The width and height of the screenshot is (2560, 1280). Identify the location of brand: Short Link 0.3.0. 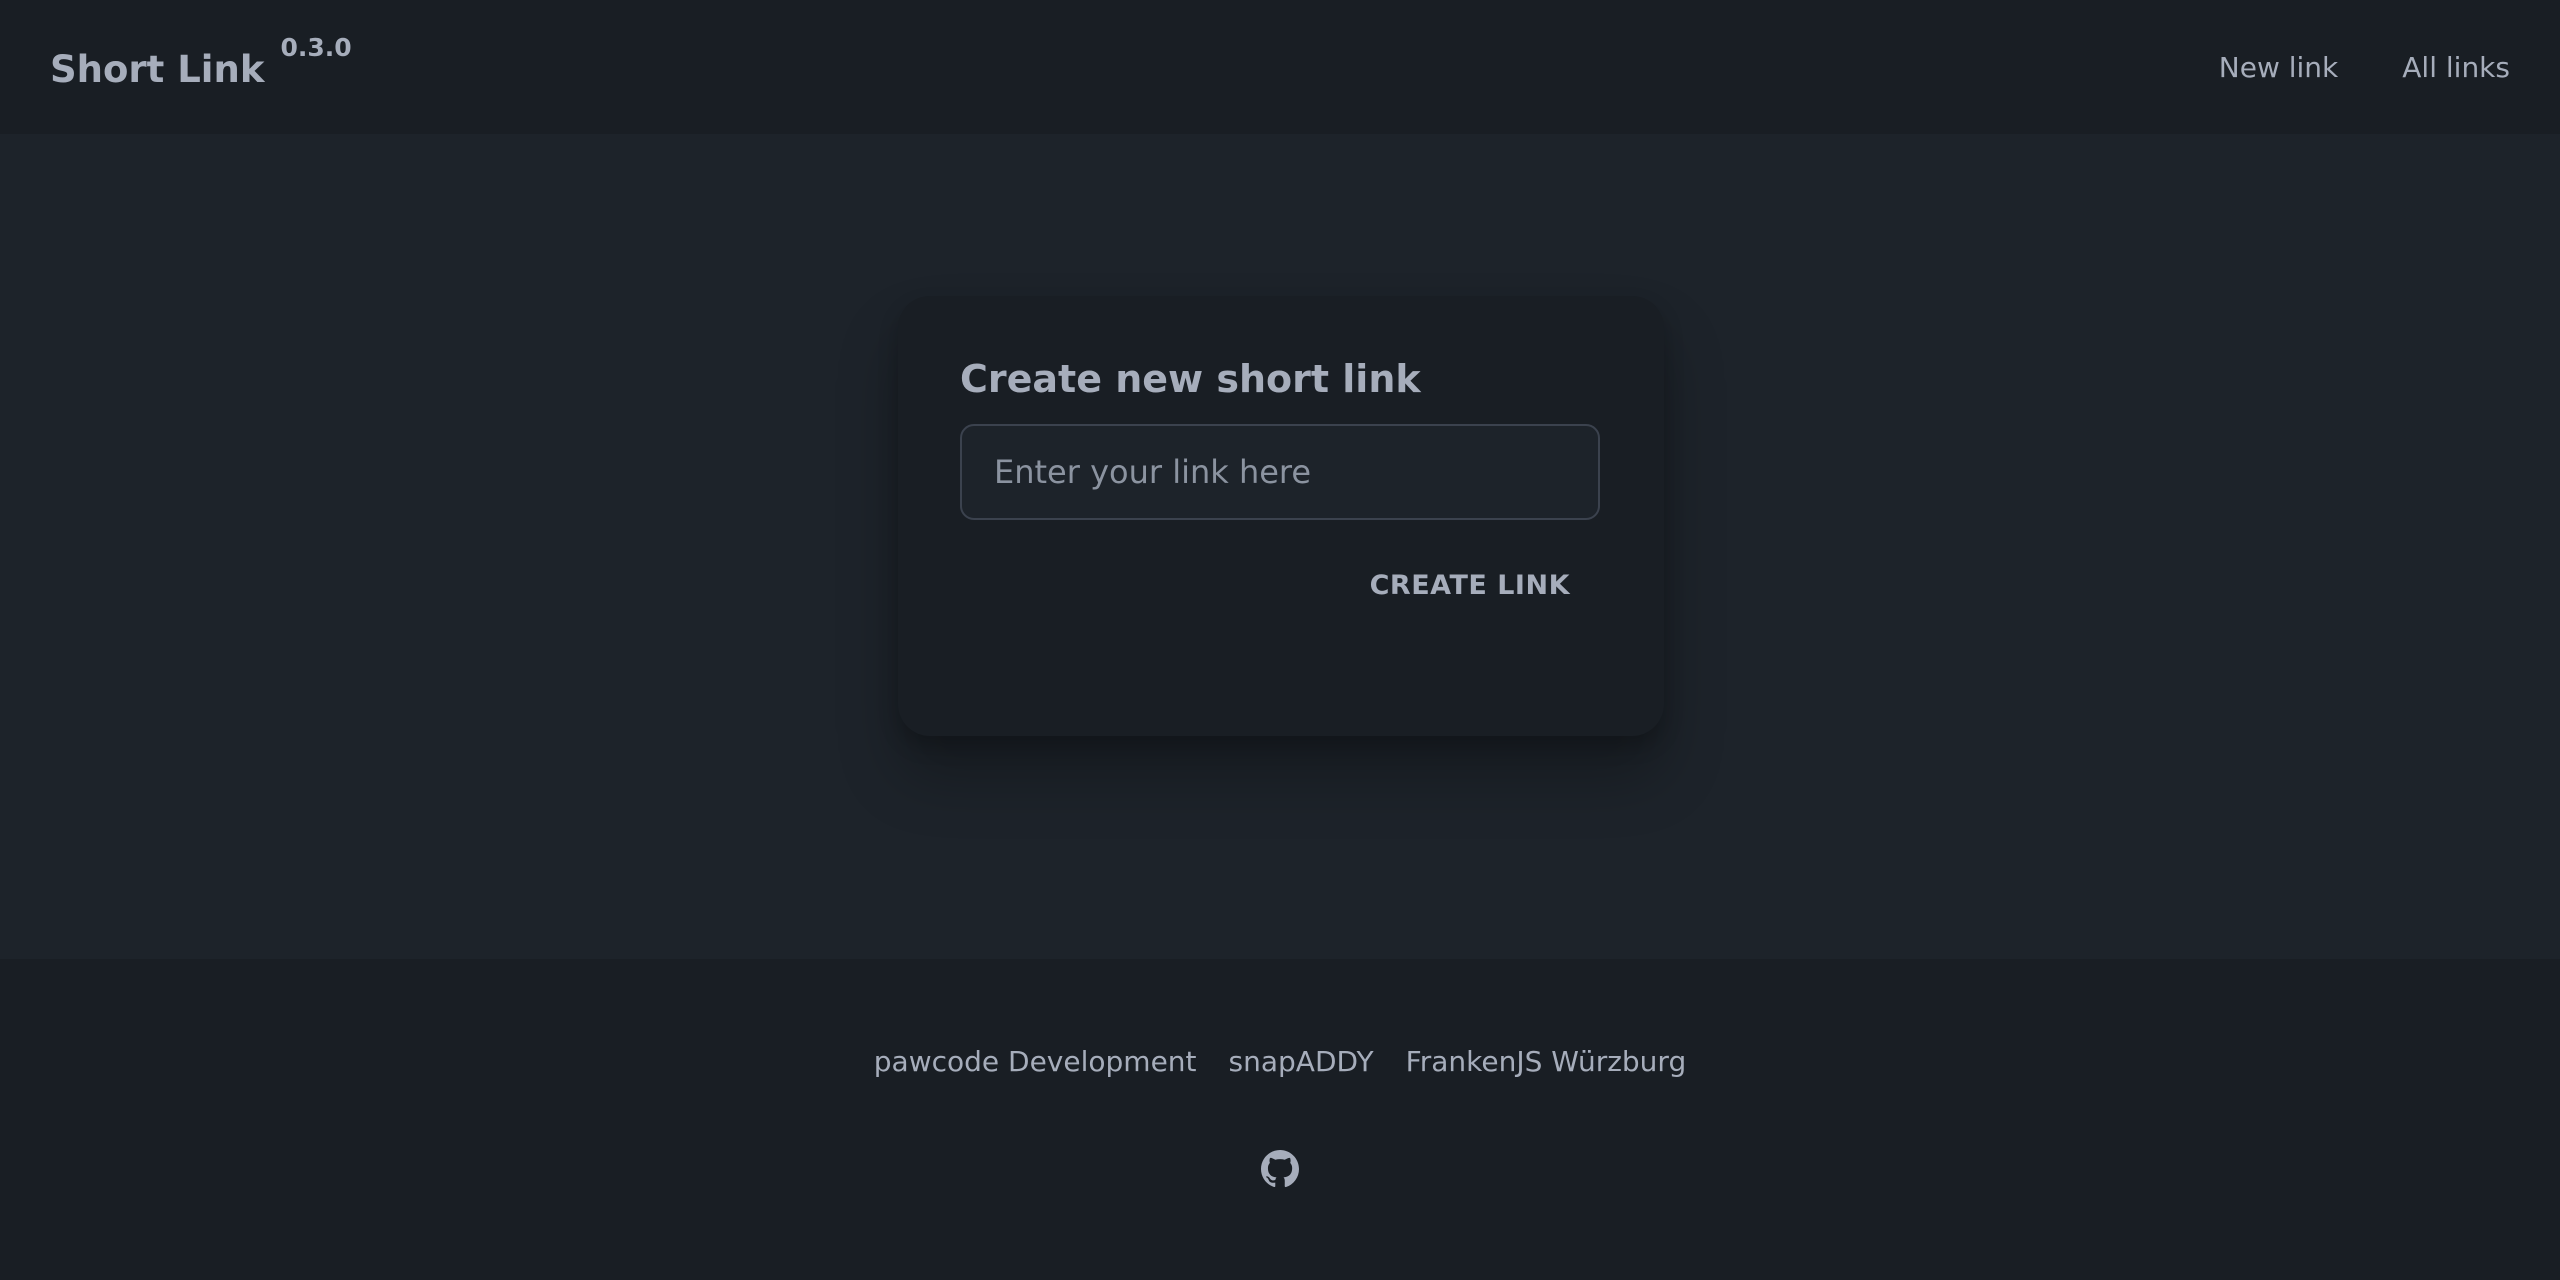
(201, 61).